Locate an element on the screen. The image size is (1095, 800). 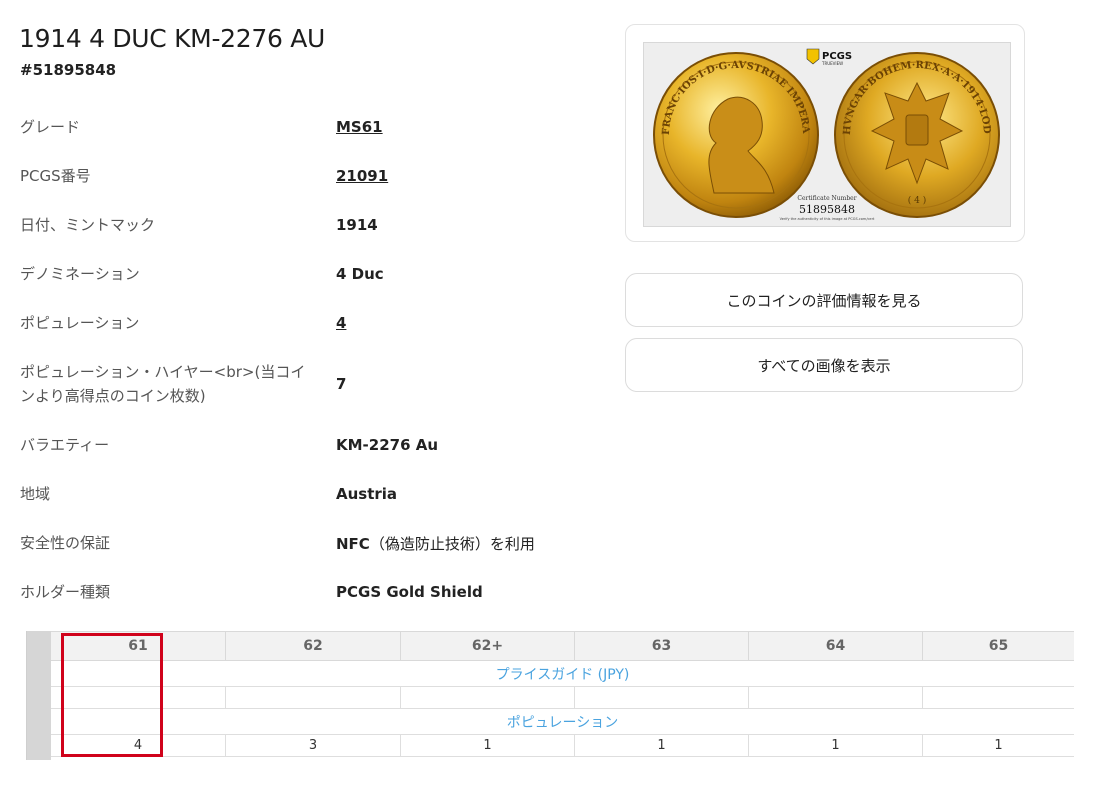
cert-number: #51895848 is located at coordinates (68, 70).